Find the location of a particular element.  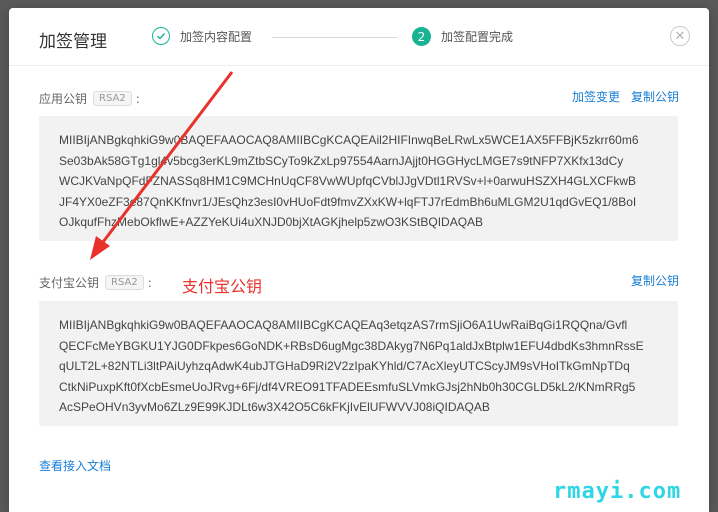

step-1: 加签内容配置 is located at coordinates (202, 36).